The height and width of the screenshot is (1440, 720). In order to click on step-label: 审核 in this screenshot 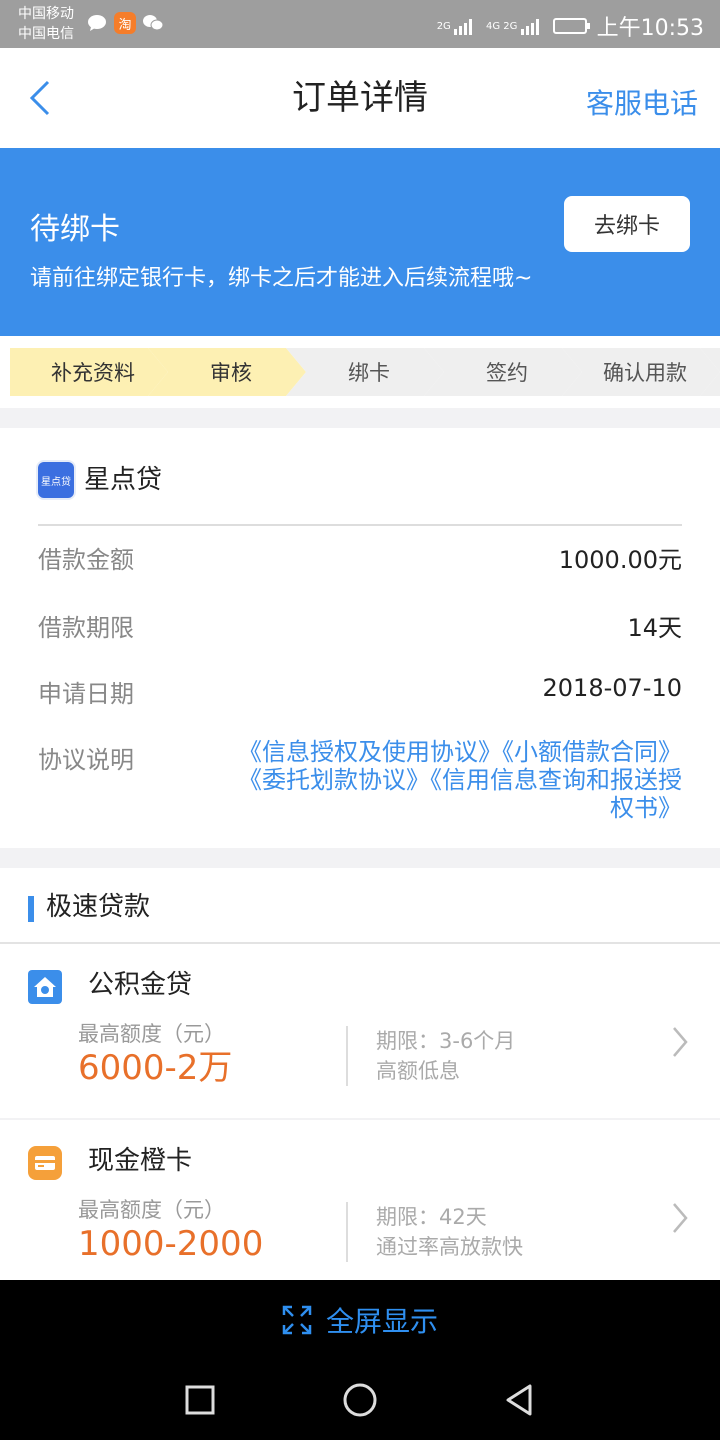, I will do `click(231, 373)`.